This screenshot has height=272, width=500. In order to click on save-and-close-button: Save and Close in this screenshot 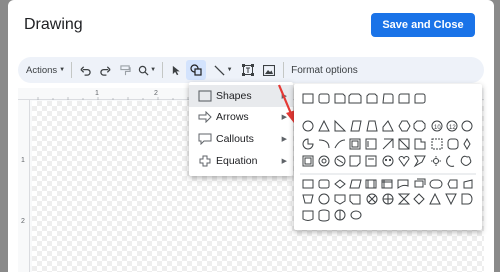, I will do `click(423, 25)`.